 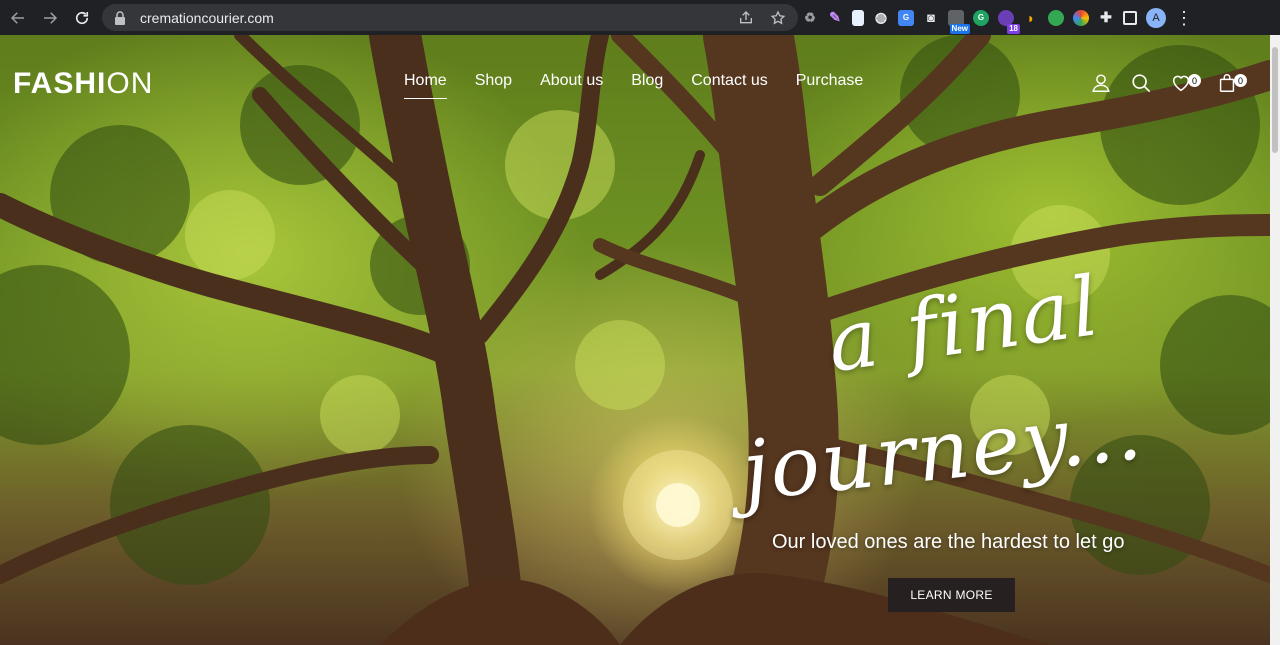 What do you see at coordinates (571, 81) in the screenshot?
I see `nav-about-us: About us` at bounding box center [571, 81].